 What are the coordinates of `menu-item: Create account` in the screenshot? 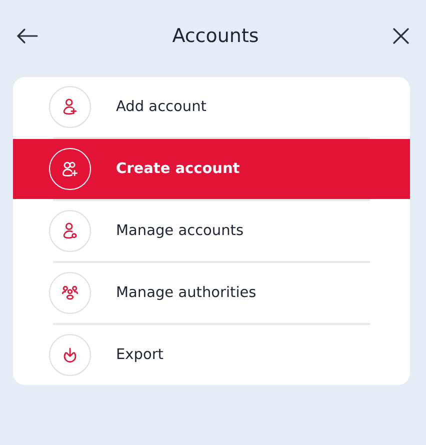 It's located at (211, 169).